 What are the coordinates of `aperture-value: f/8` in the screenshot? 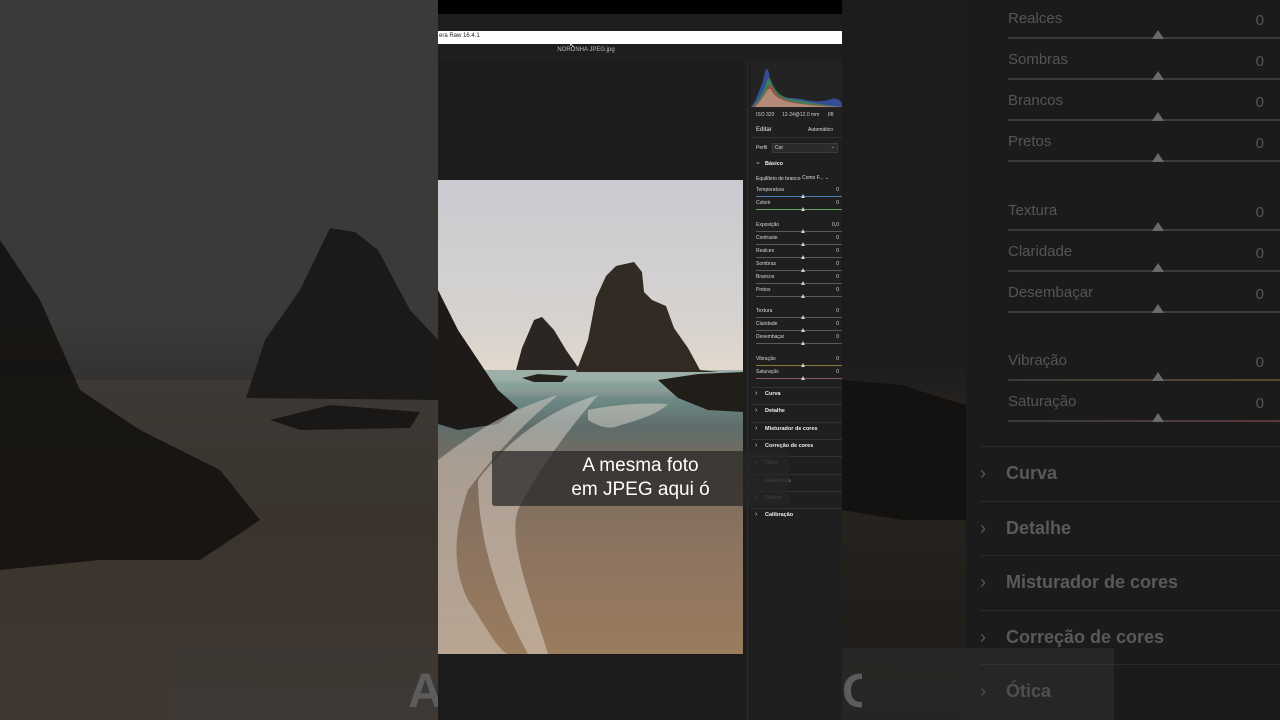 It's located at (831, 115).